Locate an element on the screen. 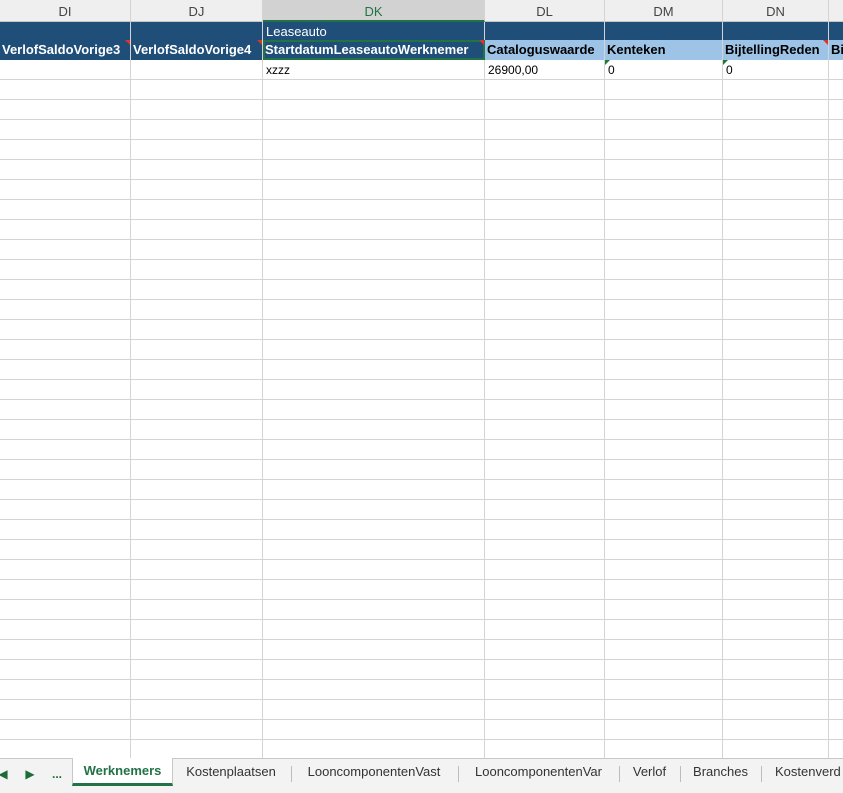  tab-looncomponentenvast: LooncomponentenVast is located at coordinates (374, 772).